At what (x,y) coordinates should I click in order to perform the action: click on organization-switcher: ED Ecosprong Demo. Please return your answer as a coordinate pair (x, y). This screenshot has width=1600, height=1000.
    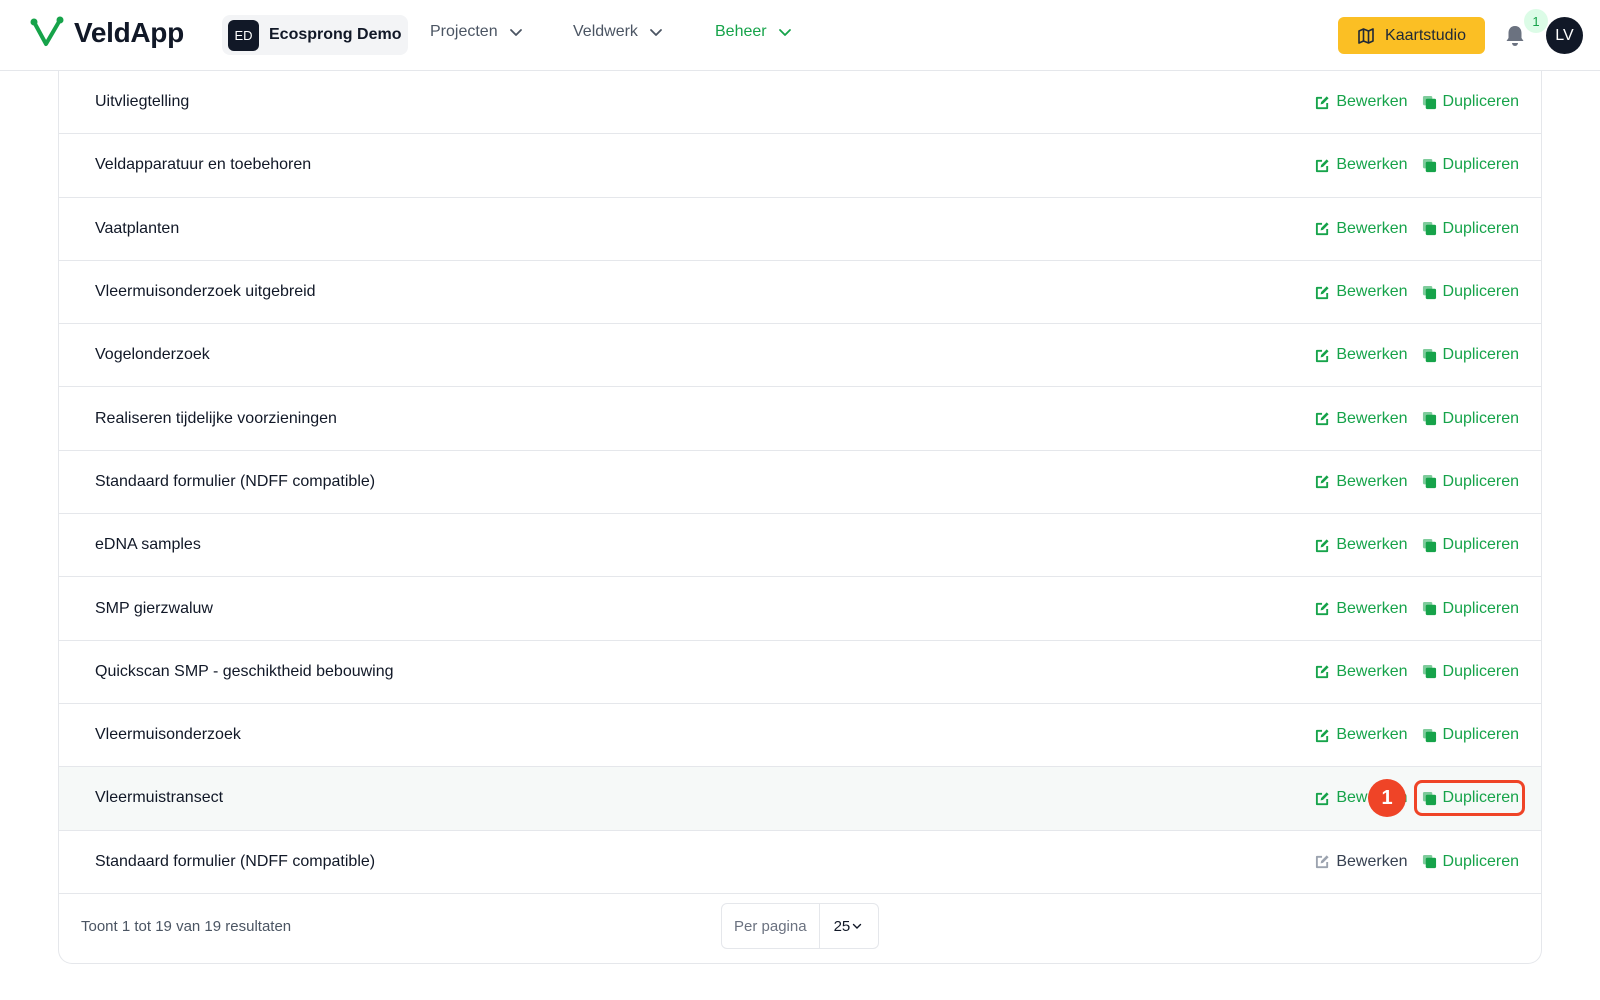
    Looking at the image, I should click on (315, 35).